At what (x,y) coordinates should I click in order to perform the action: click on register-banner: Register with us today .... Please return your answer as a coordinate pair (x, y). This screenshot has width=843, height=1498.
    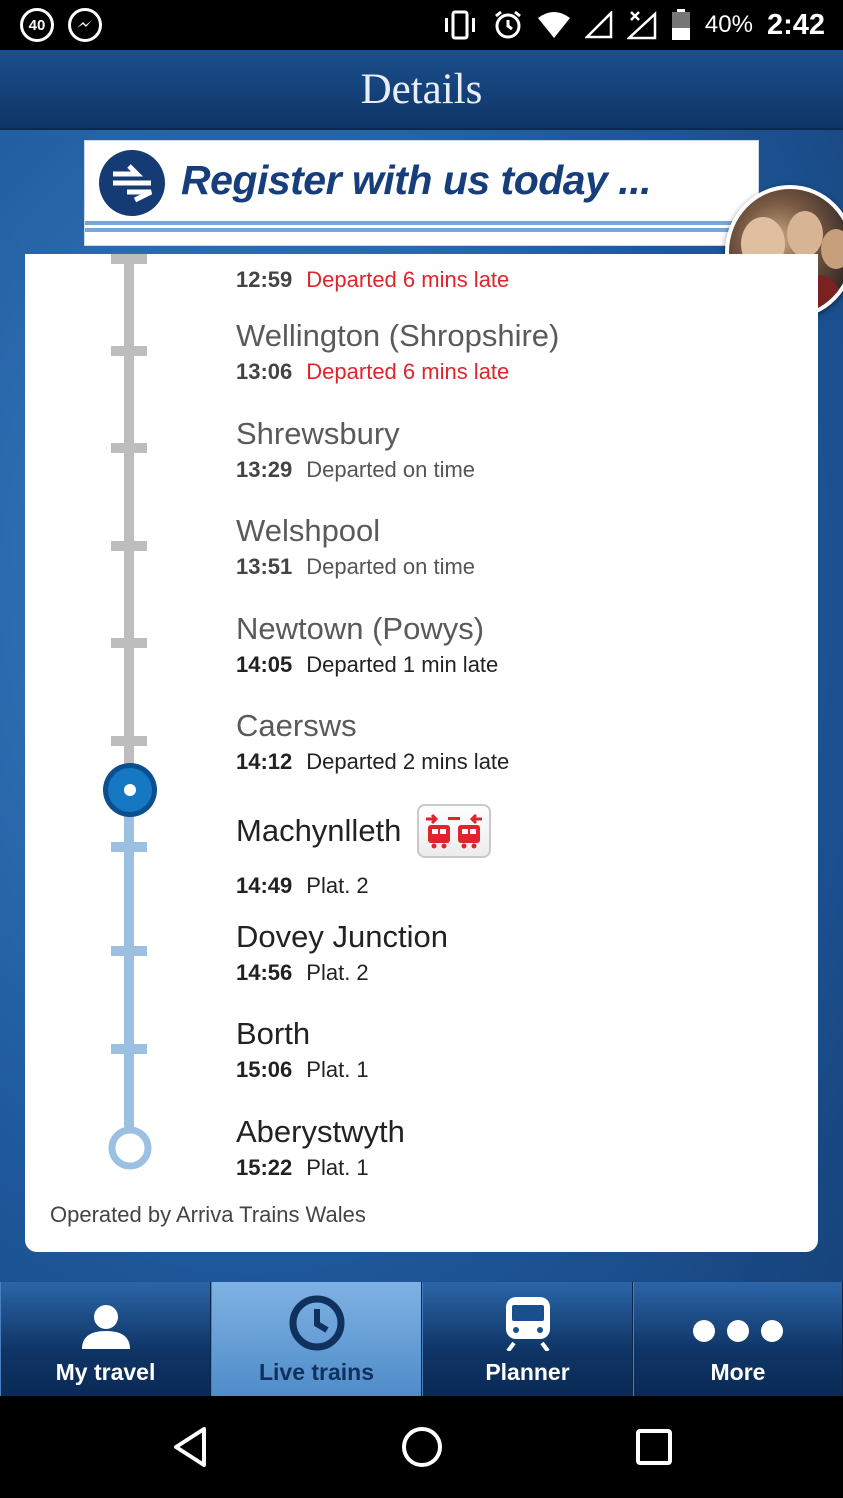
    Looking at the image, I should click on (421, 193).